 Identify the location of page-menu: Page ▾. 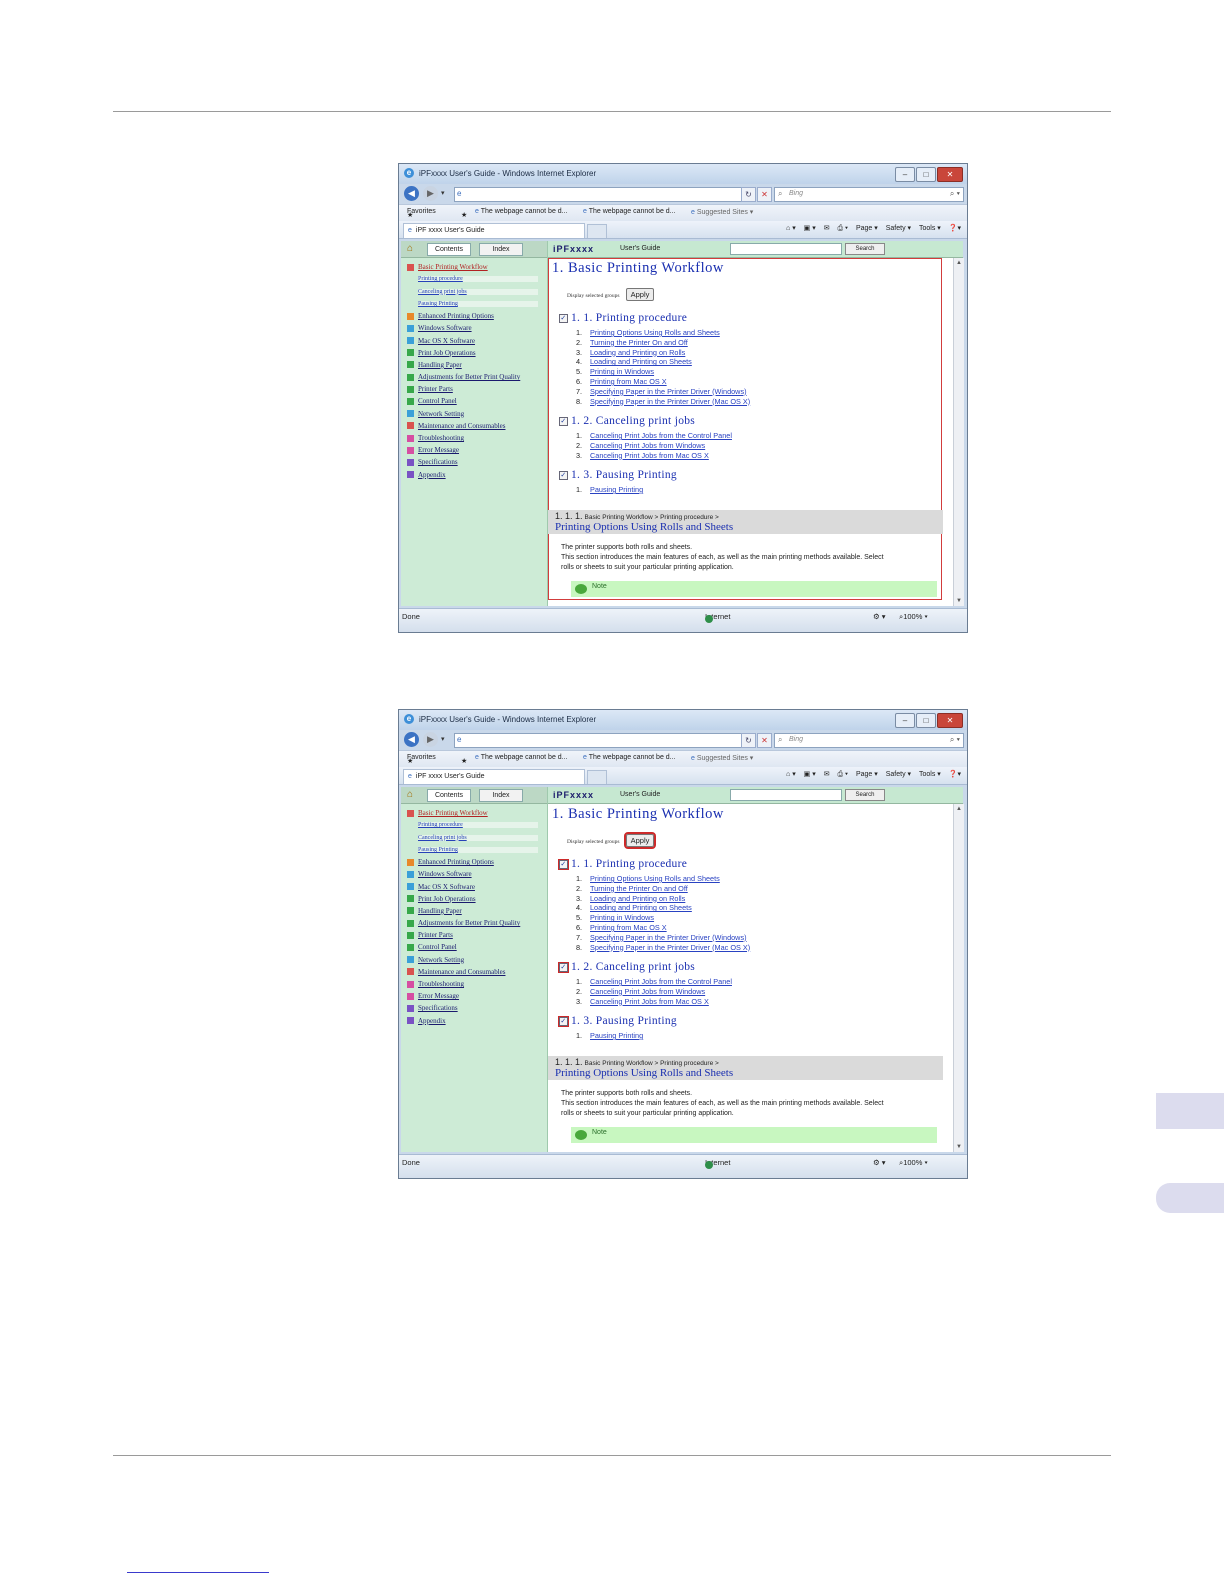
(867, 228).